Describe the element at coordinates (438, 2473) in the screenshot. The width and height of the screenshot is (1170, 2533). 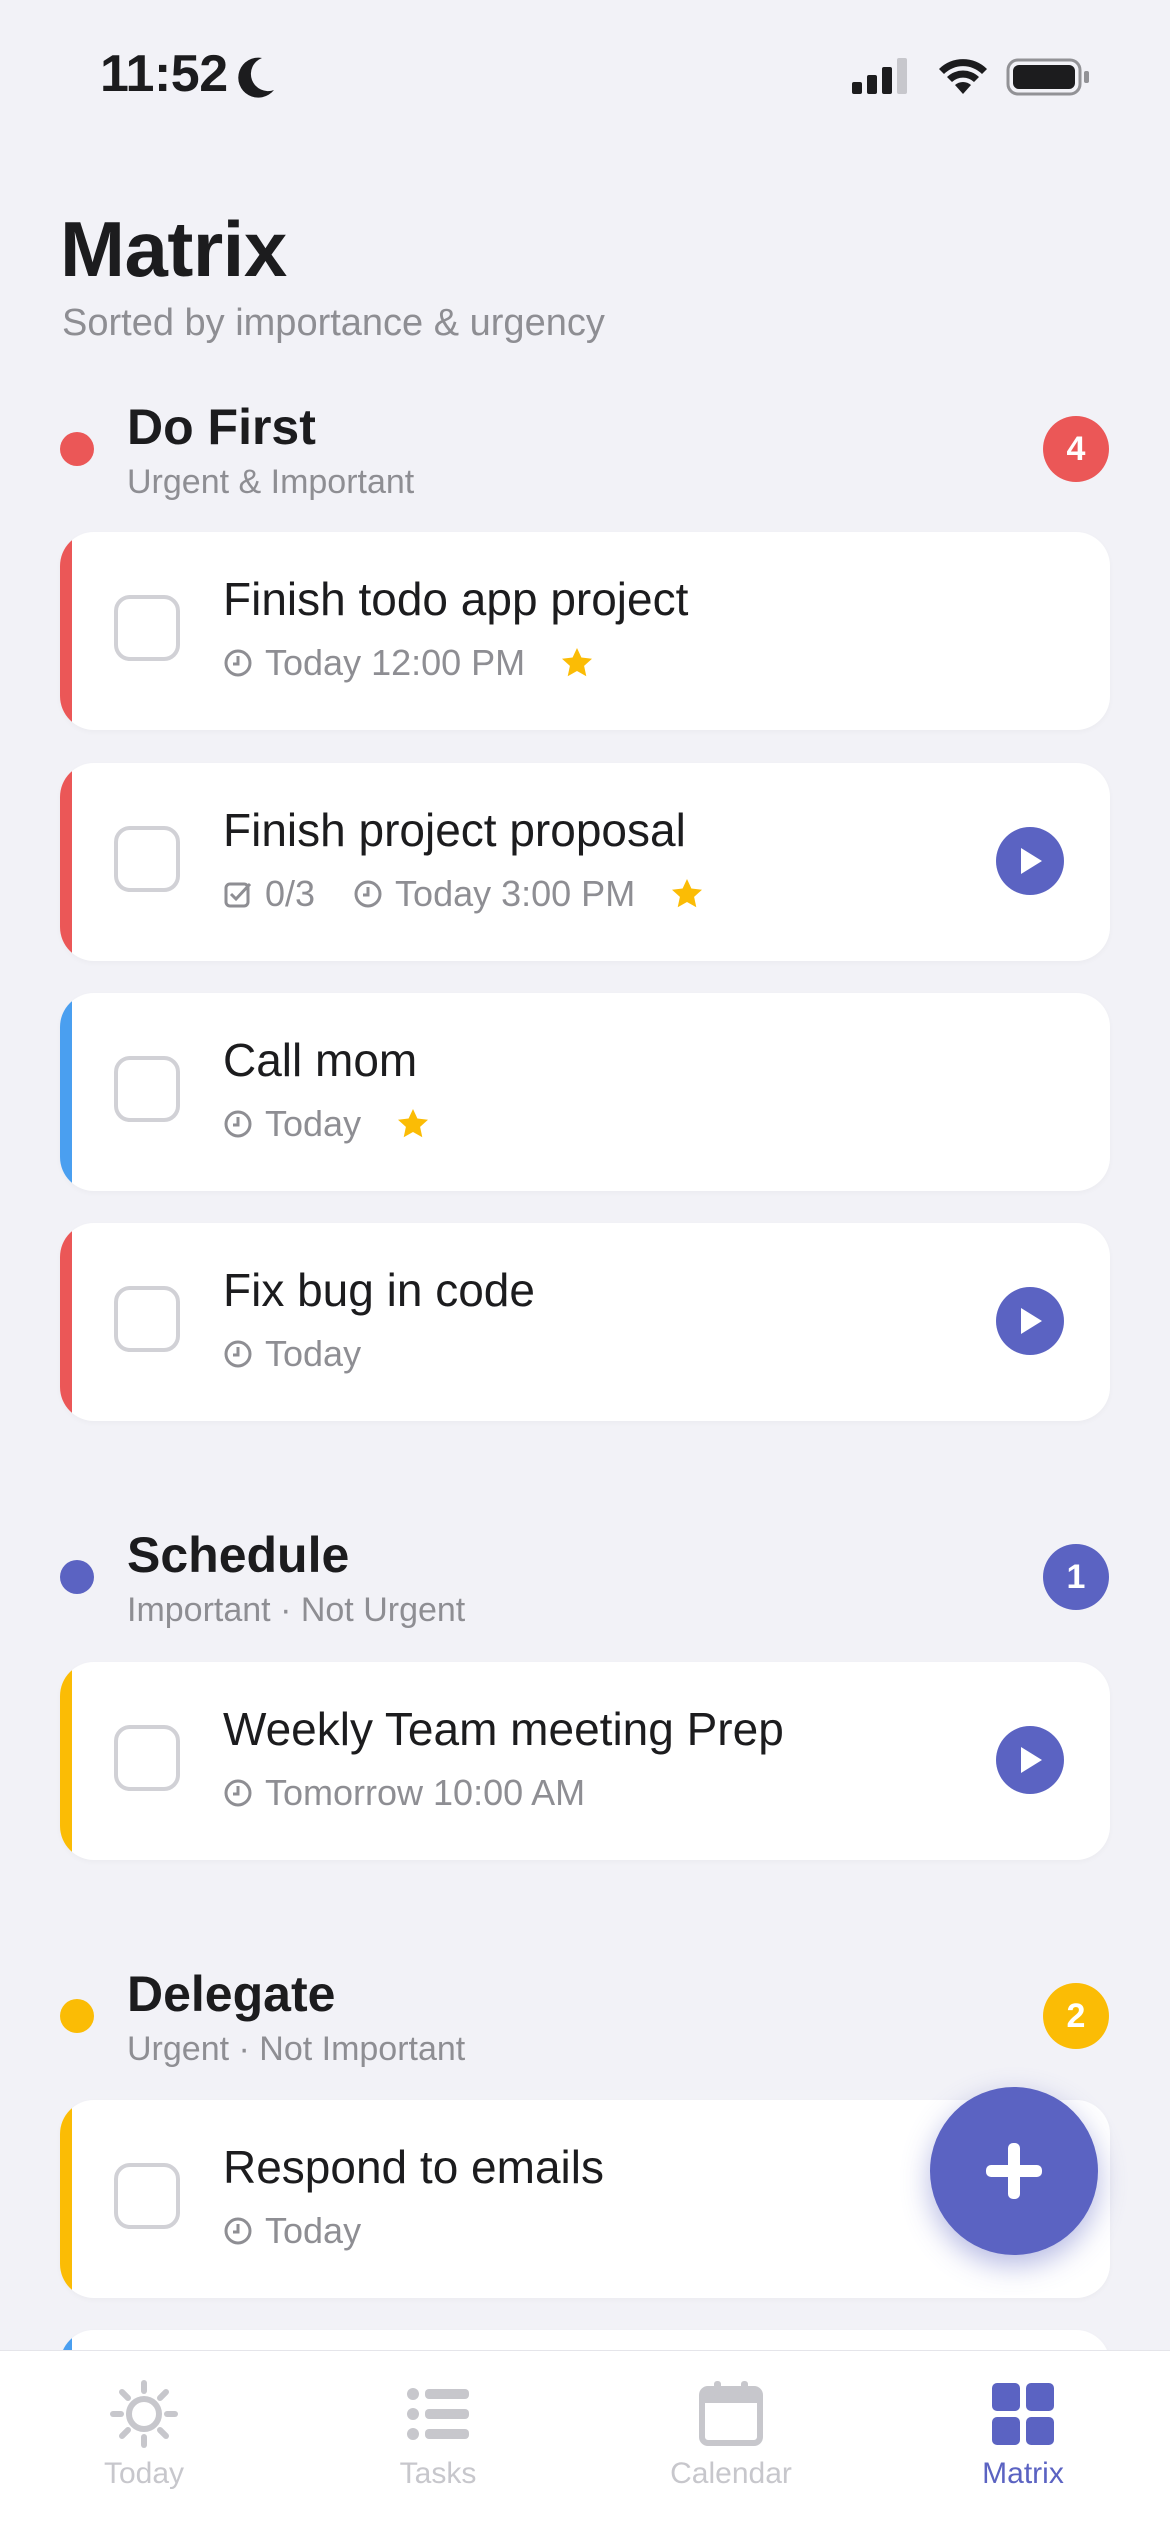
I see `tab-label: Tasks` at that location.